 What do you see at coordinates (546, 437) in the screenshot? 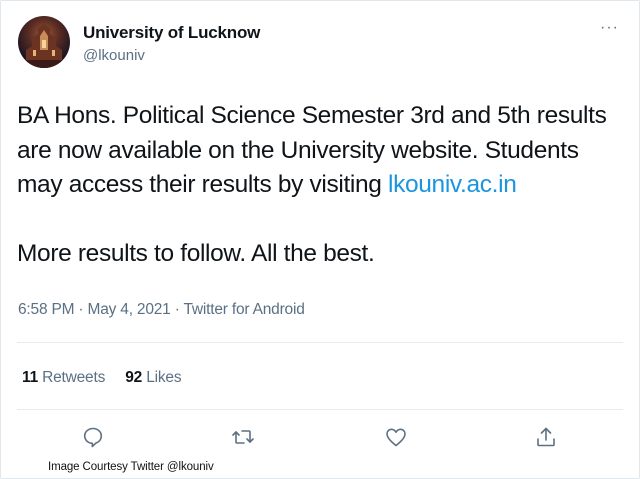
I see `share-icon` at bounding box center [546, 437].